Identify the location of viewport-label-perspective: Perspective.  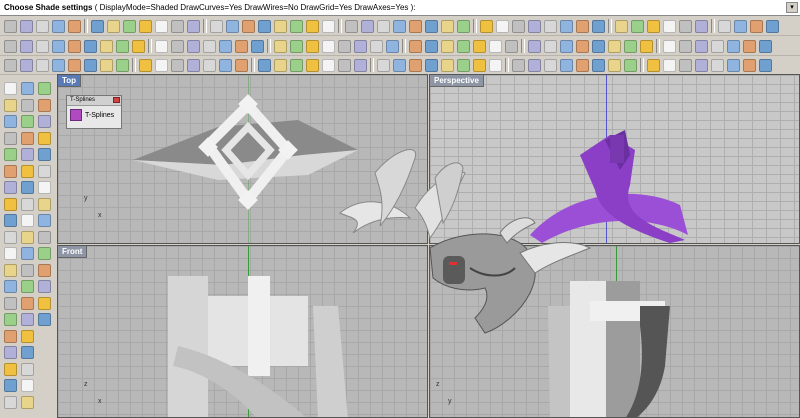
(457, 81).